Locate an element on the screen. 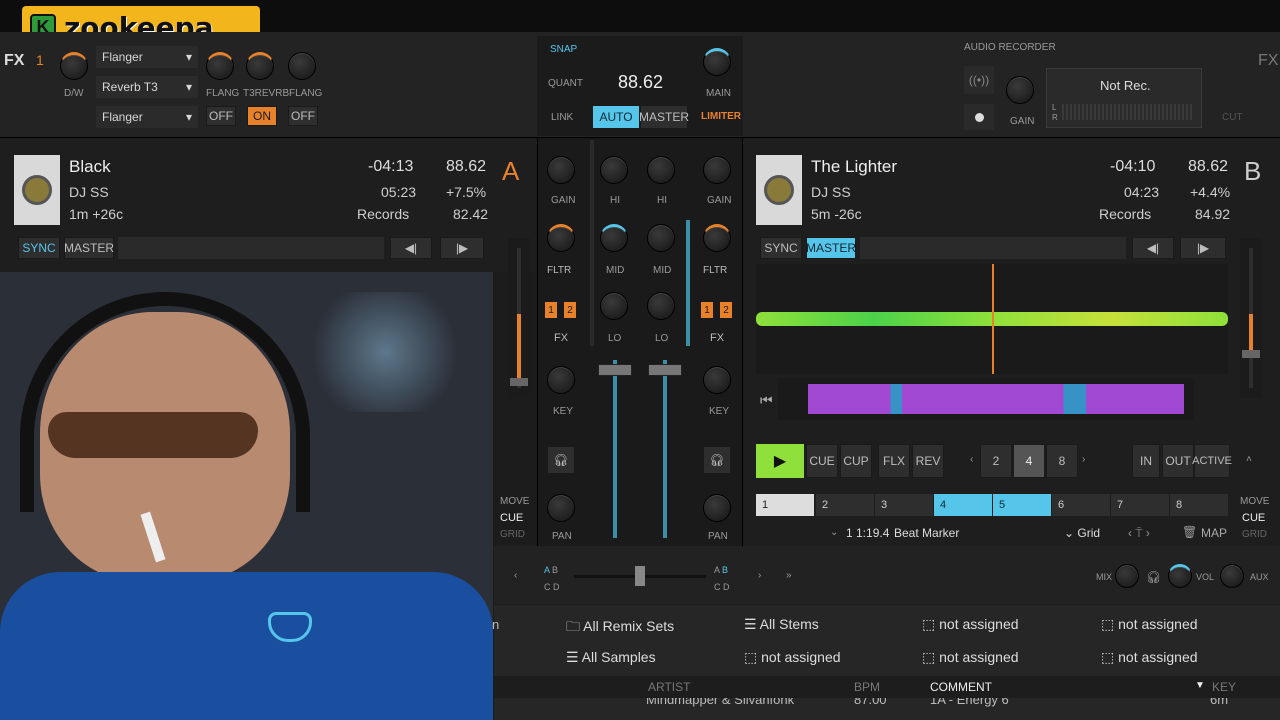 This screenshot has height=720, width=1280. deck-a-jump-forward-button: |▶ is located at coordinates (462, 248).